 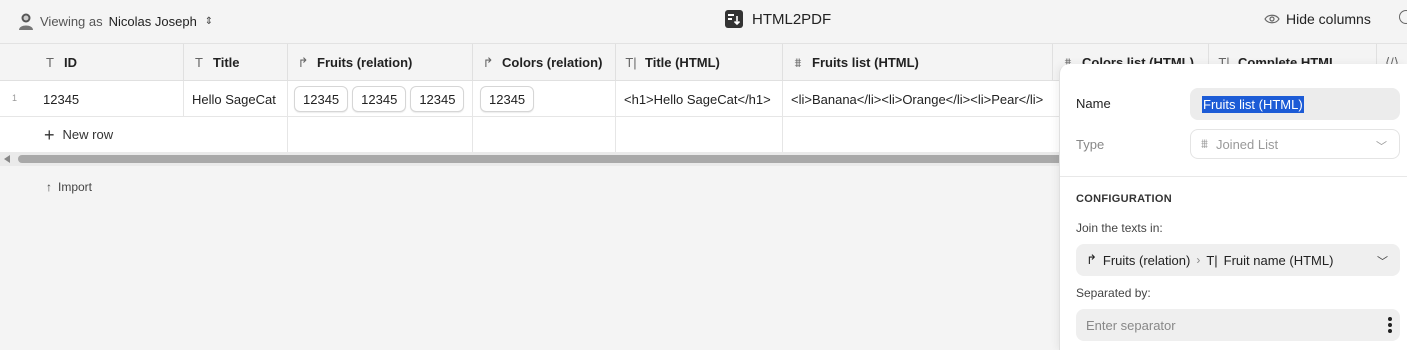 What do you see at coordinates (1253, 104) in the screenshot?
I see `column-name-value: Fruits list (HTML)` at bounding box center [1253, 104].